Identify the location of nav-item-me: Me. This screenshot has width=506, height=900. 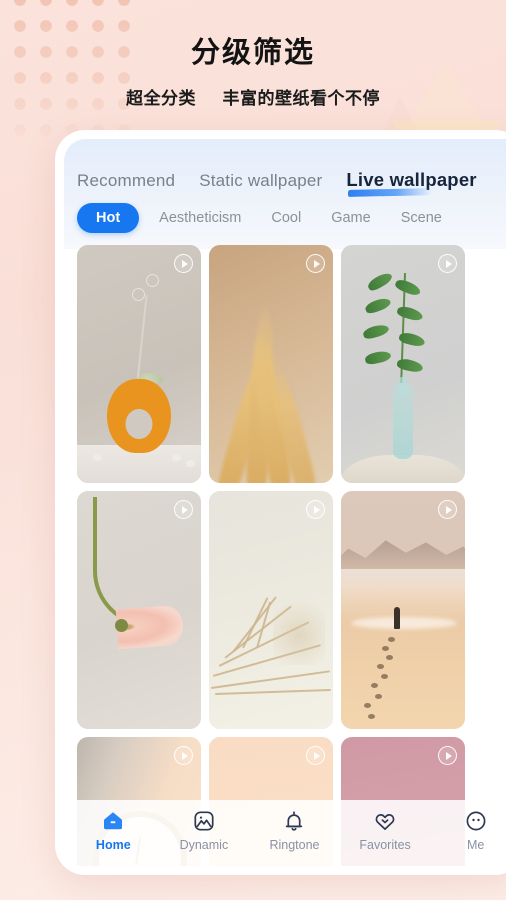
(468, 830).